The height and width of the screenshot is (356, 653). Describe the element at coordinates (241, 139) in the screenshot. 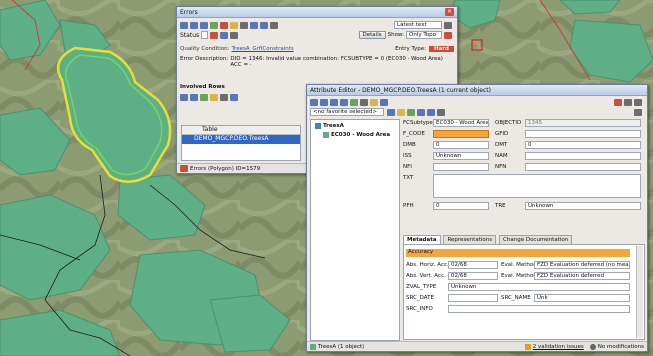

I see `table-row: DEMO_MGCP.DEO.TreesA` at that location.